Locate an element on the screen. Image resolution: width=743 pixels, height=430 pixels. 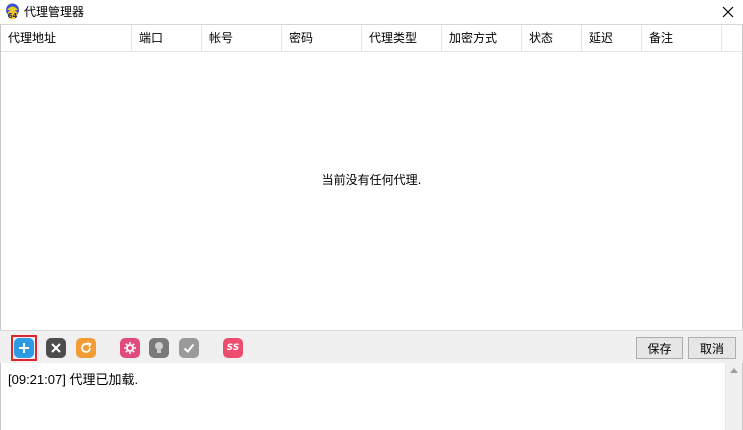
column-header-account: 帐号 is located at coordinates (242, 38).